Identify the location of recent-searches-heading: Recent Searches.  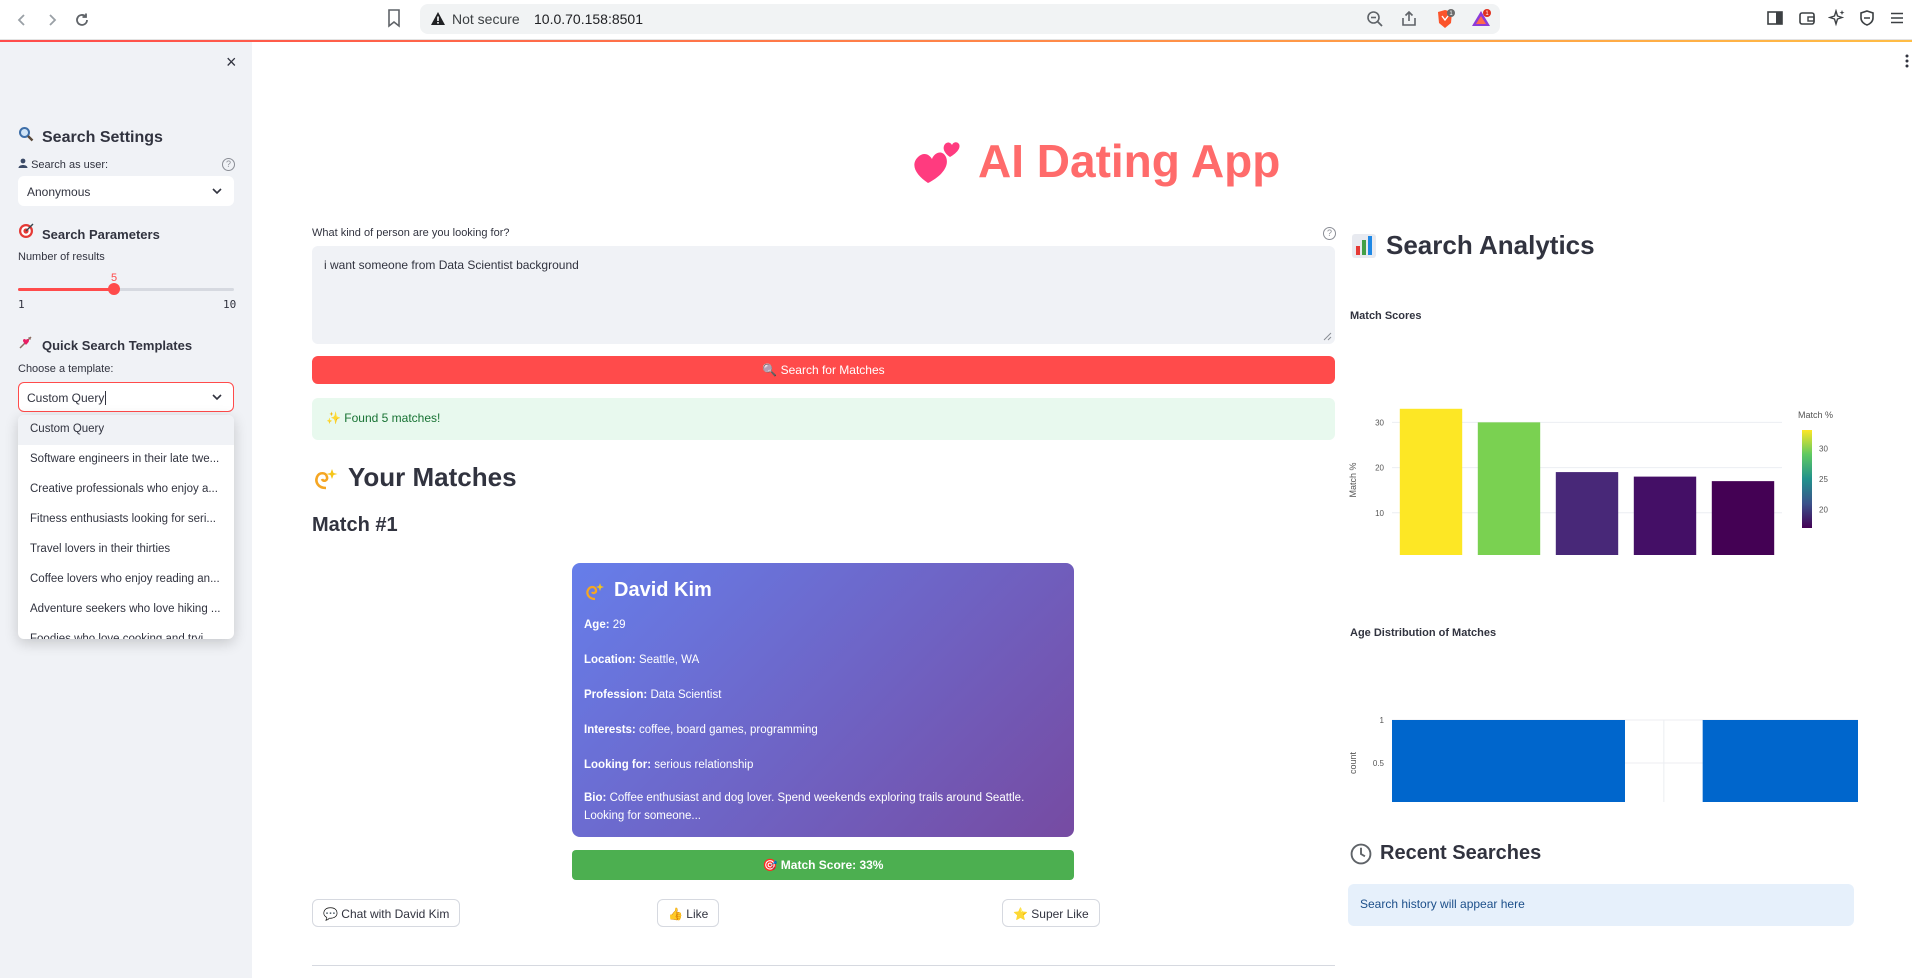
(1445, 853).